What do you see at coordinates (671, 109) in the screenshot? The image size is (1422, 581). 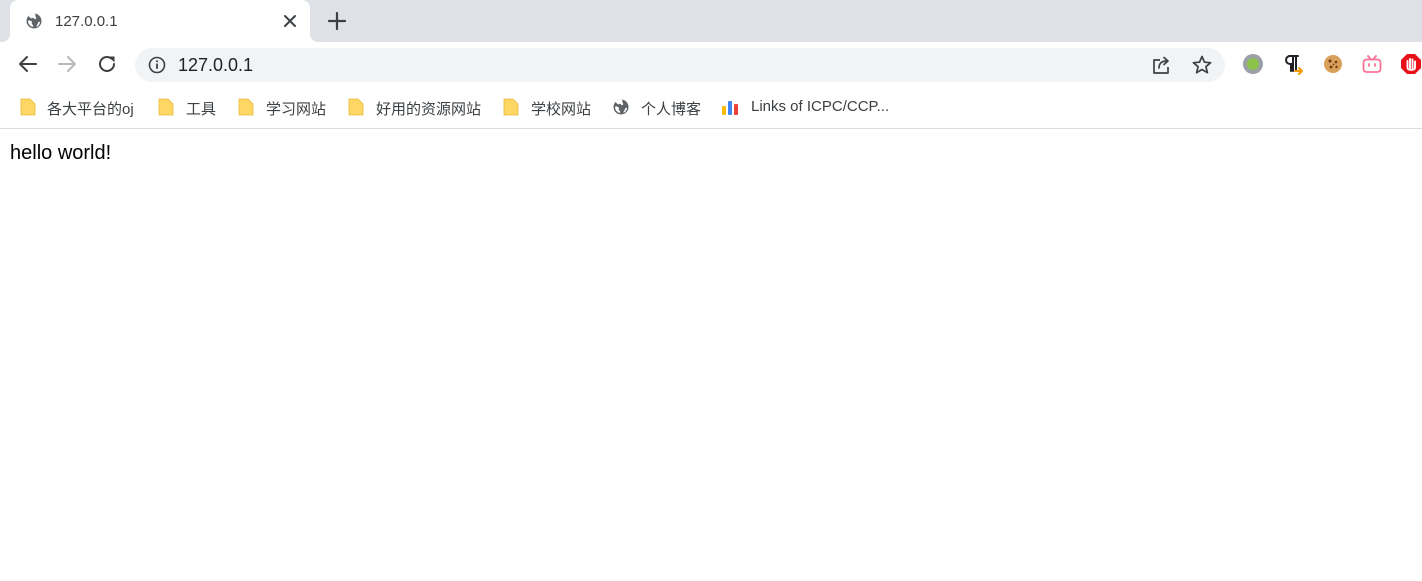 I see `bookmark-label: 个人博客` at bounding box center [671, 109].